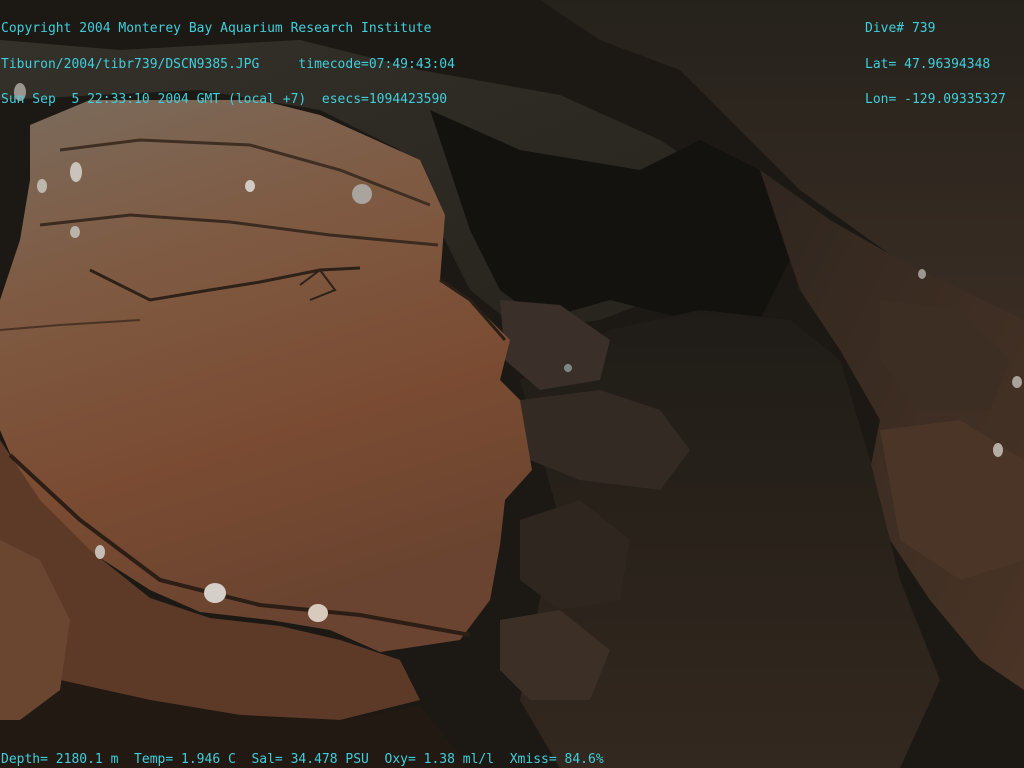 The width and height of the screenshot is (1024, 768). Describe the element at coordinates (900, 29) in the screenshot. I see `overlay-dive-number: Dive# 739` at that location.